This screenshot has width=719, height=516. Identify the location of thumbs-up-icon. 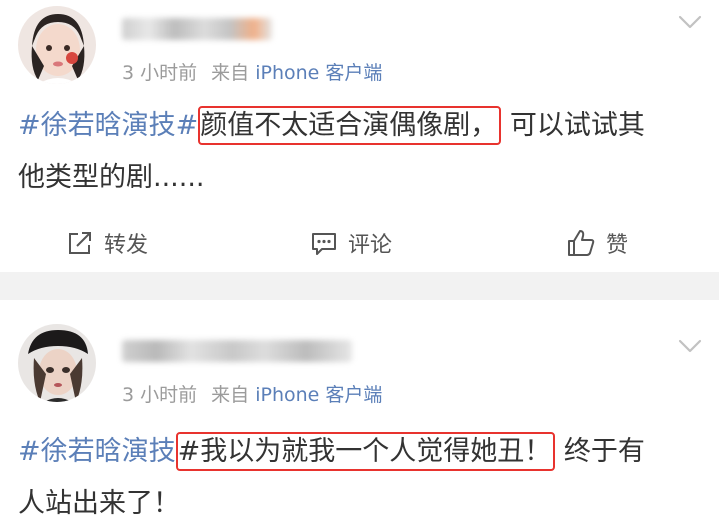
(581, 243).